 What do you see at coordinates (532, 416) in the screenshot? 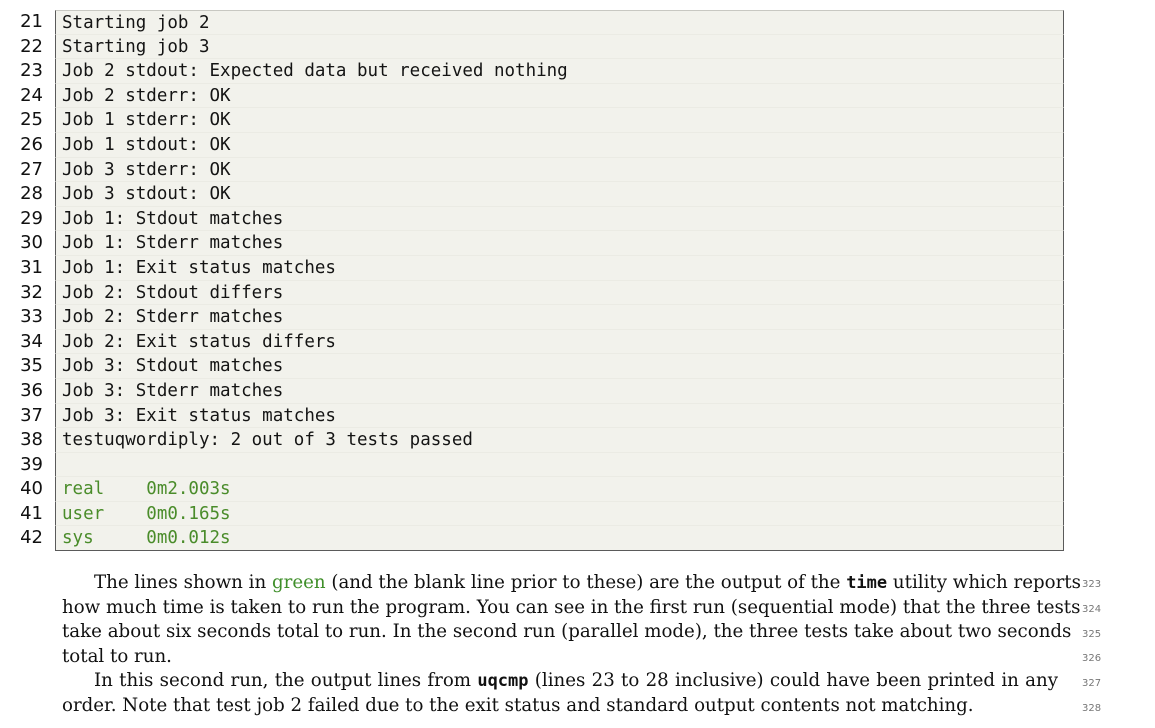
I see `code-line: 37 Job 3: Exit status matches` at bounding box center [532, 416].